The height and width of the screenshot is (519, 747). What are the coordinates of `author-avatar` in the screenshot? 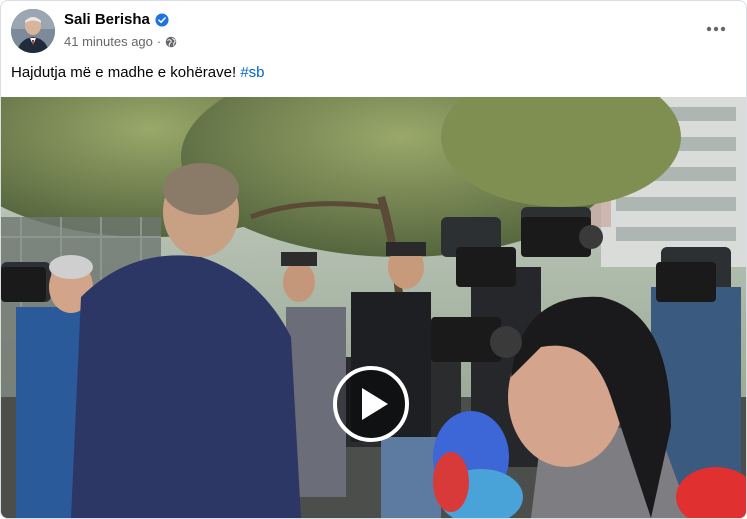 It's located at (33, 31).